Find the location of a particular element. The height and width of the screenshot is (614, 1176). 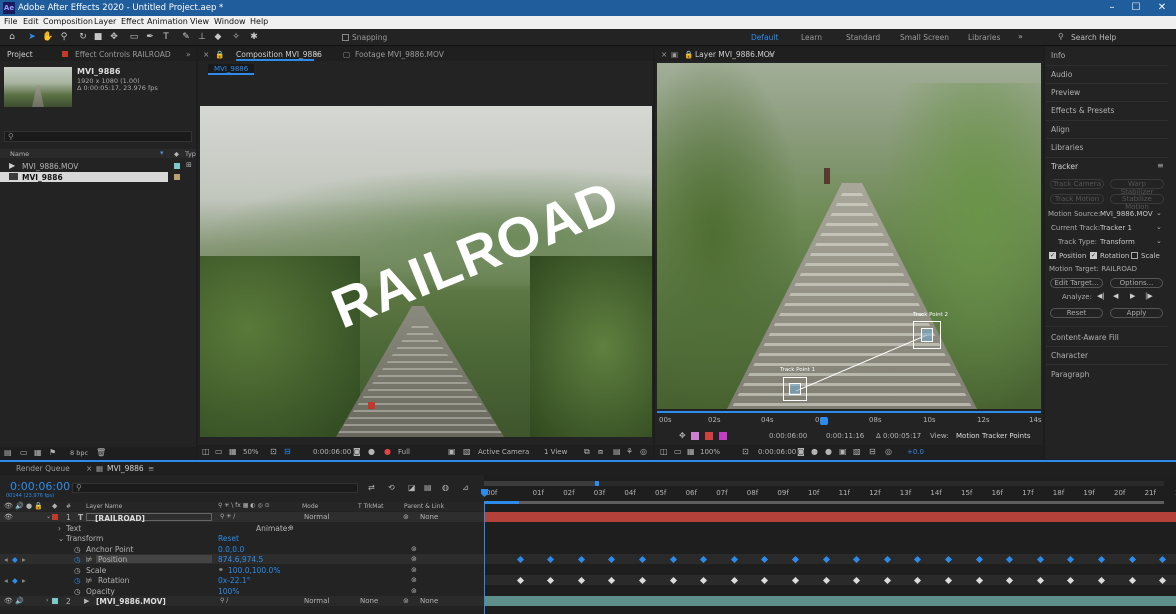

analyze-forward-icon: ▶ is located at coordinates (1132, 296).